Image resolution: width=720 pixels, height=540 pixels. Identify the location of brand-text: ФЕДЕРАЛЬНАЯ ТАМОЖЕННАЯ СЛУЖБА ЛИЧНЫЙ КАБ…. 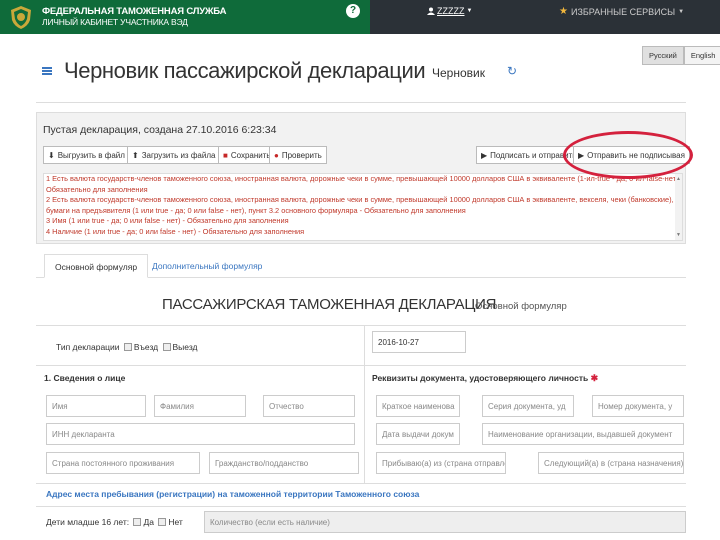
(134, 17).